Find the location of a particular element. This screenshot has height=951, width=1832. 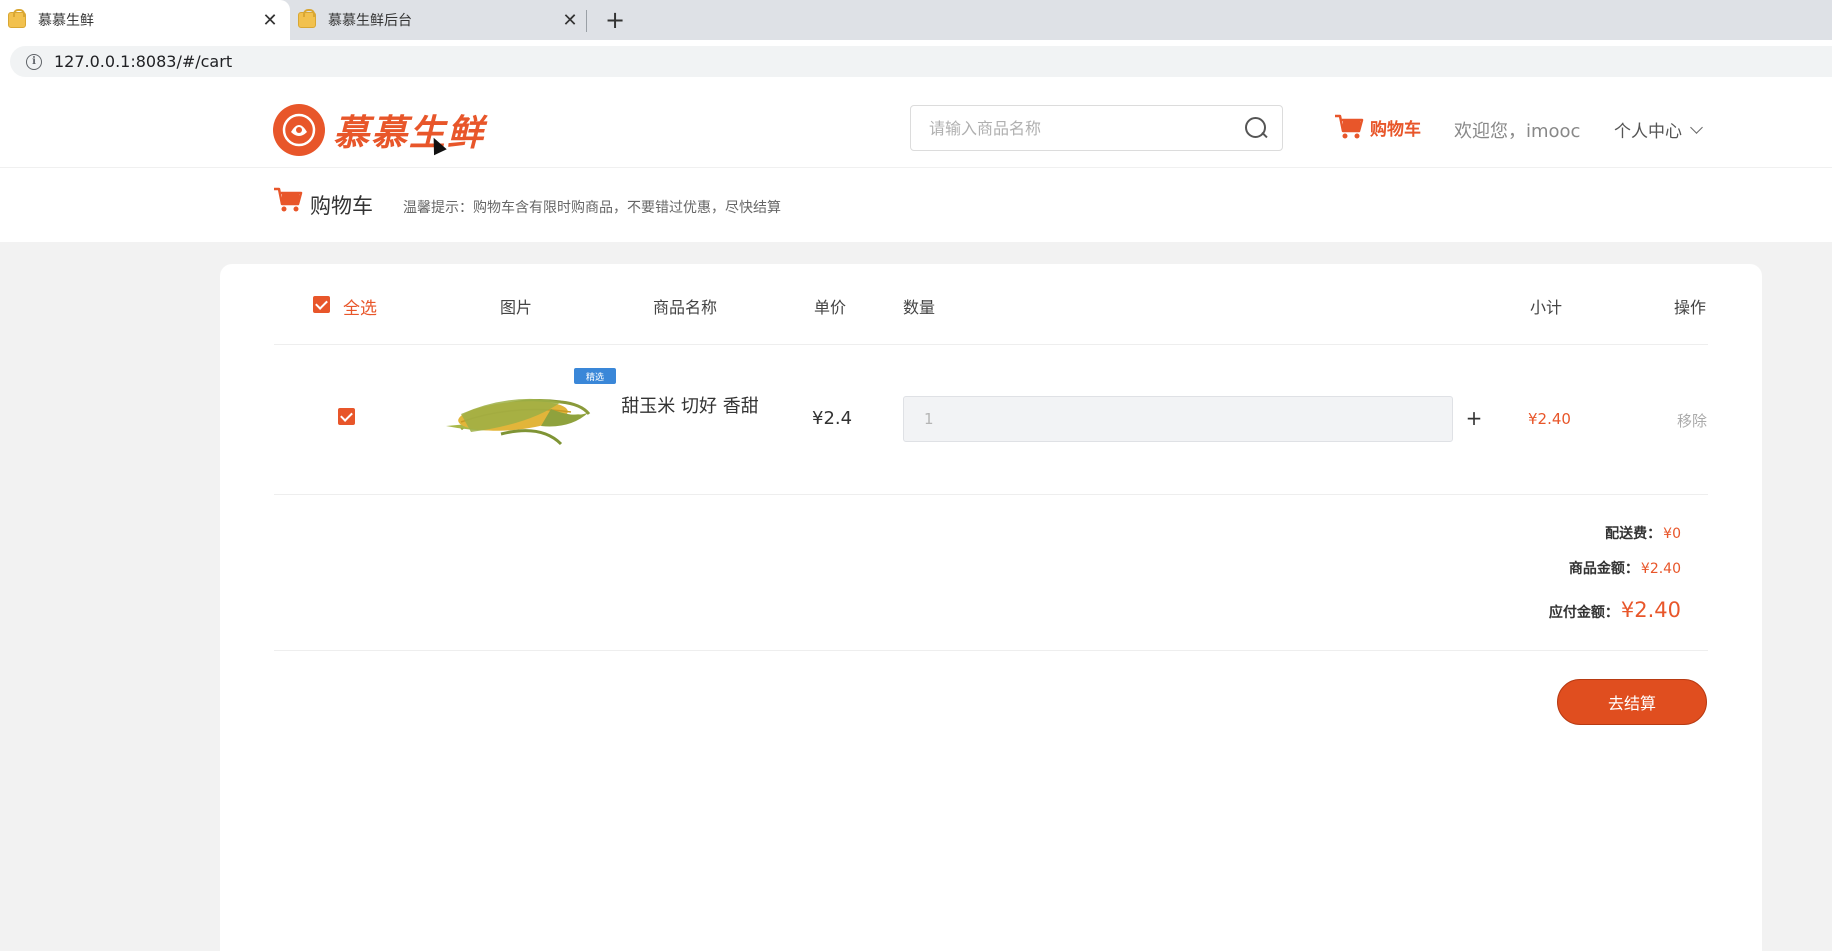

search-box is located at coordinates (1096, 128).